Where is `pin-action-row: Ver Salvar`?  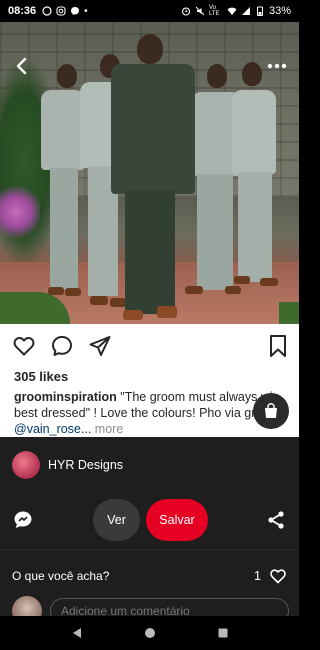 pin-action-row: Ver Salvar is located at coordinates (149, 520).